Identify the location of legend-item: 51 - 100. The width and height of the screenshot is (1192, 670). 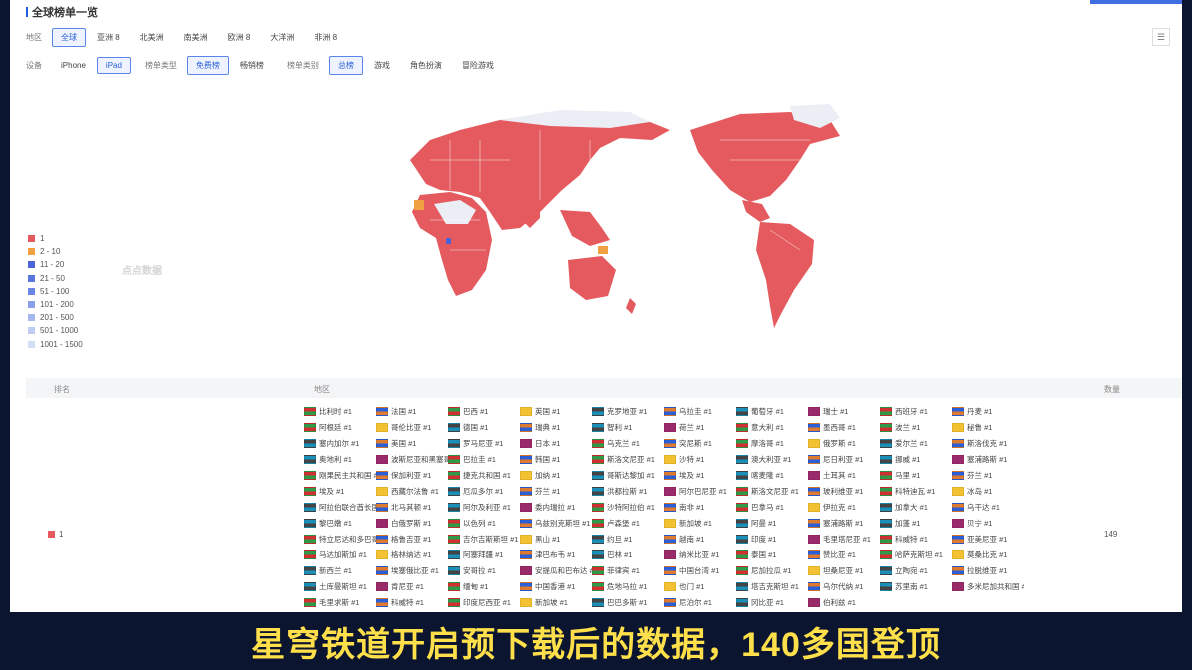
(55, 291).